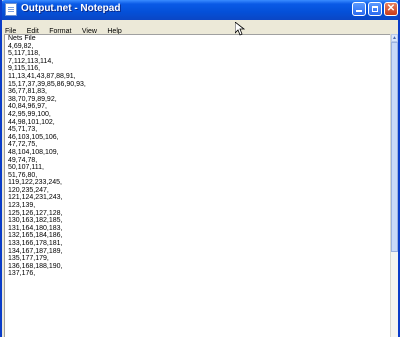  What do you see at coordinates (394, 147) in the screenshot?
I see `scroll-thumb` at bounding box center [394, 147].